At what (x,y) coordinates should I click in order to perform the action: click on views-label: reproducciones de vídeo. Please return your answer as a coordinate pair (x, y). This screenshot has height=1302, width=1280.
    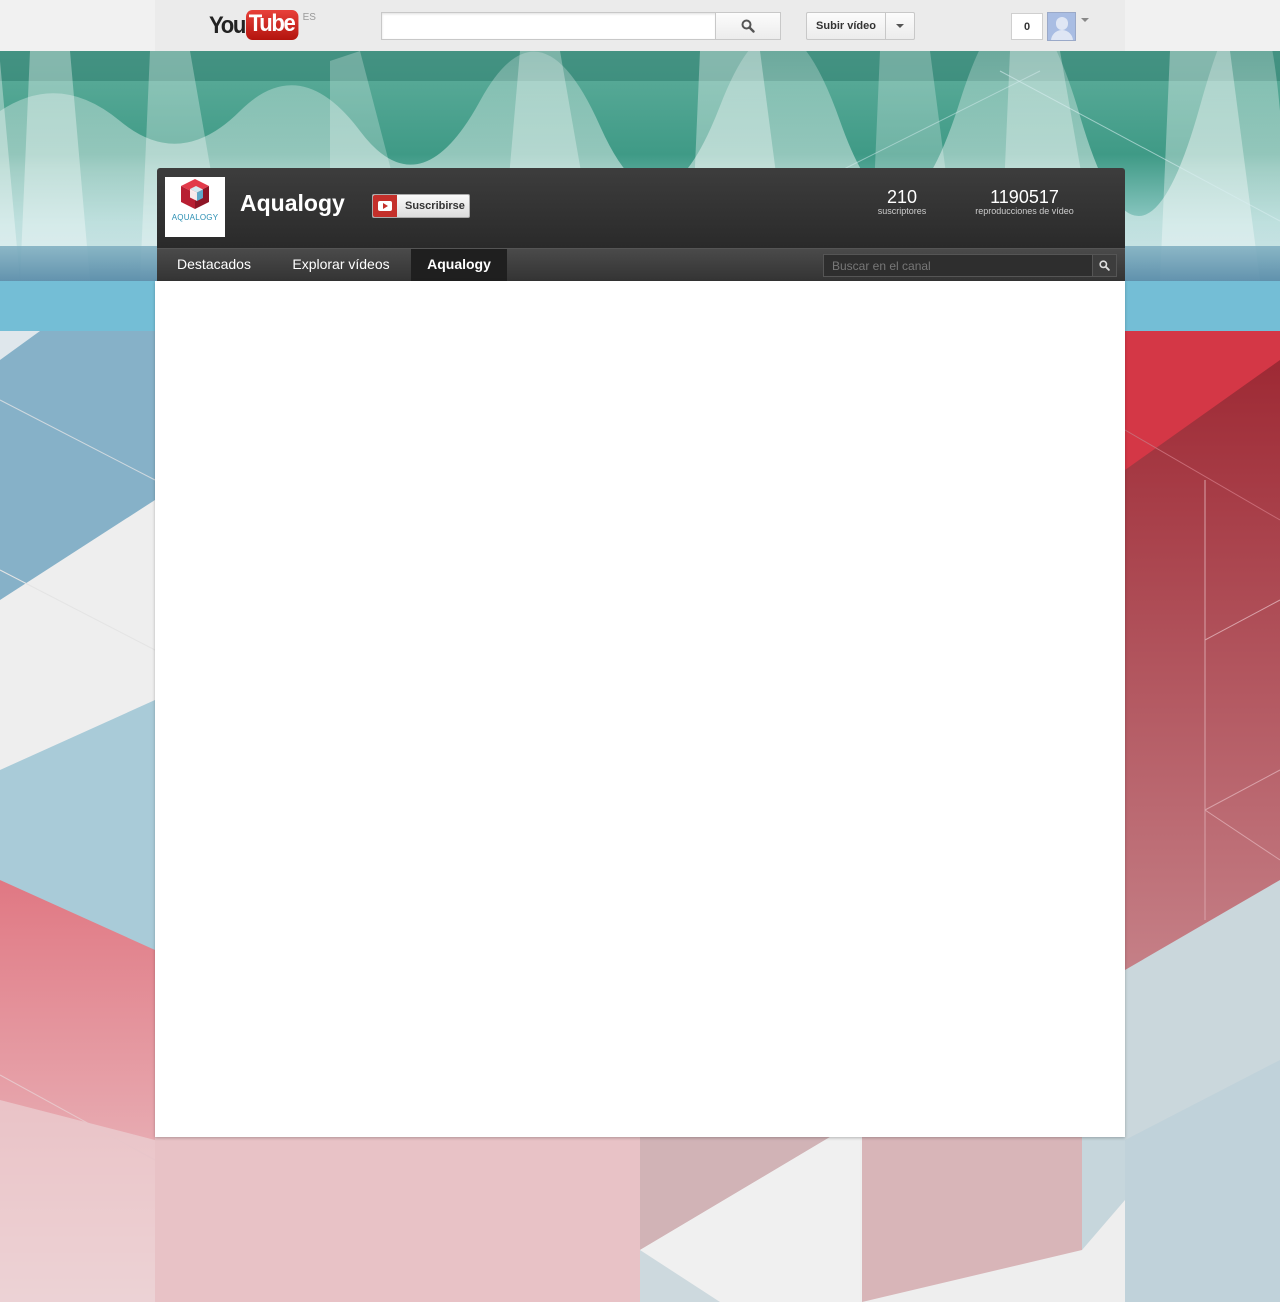
    Looking at the image, I should click on (1024, 211).